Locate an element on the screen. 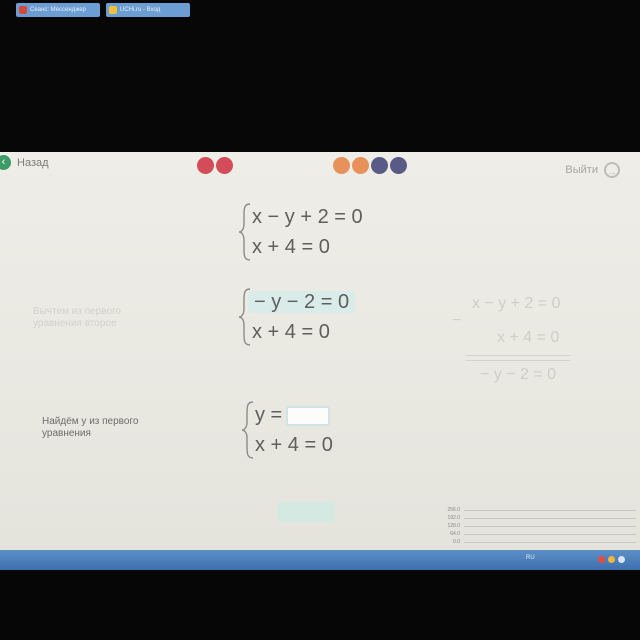  graph-row: 0.0 is located at coordinates (538, 542).